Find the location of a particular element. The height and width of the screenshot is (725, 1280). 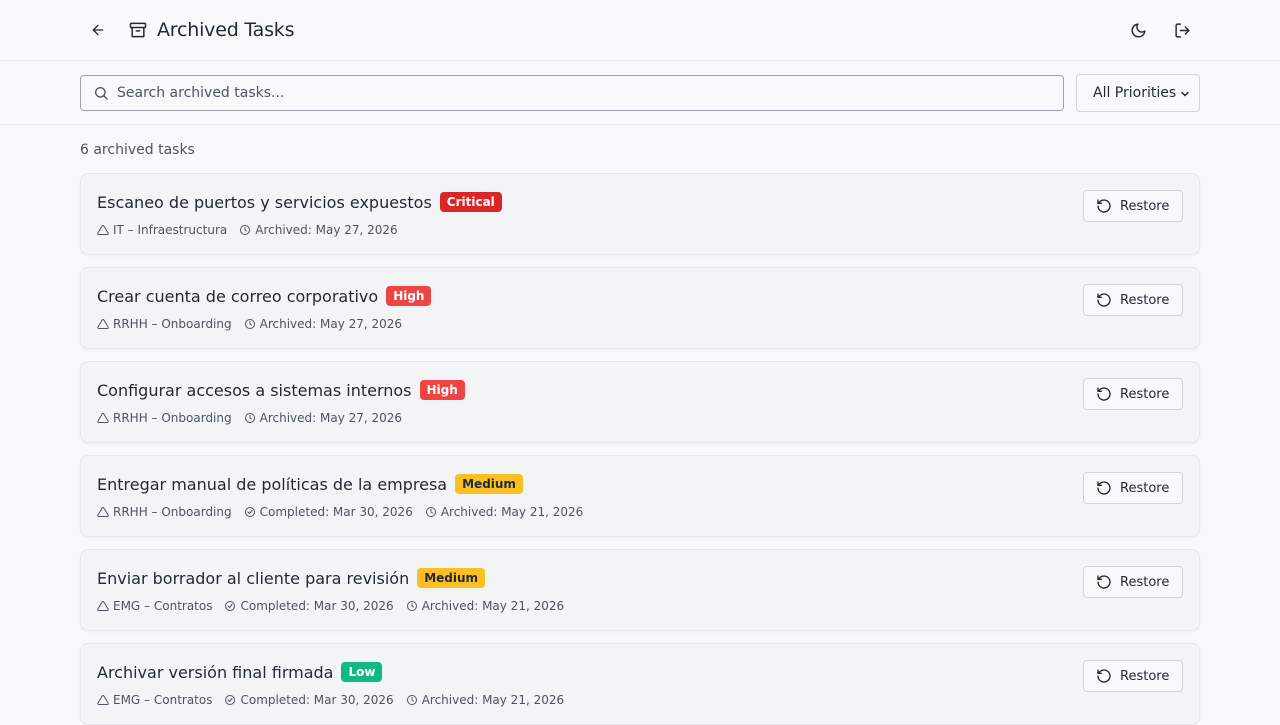

priority-badge: Low is located at coordinates (362, 672).